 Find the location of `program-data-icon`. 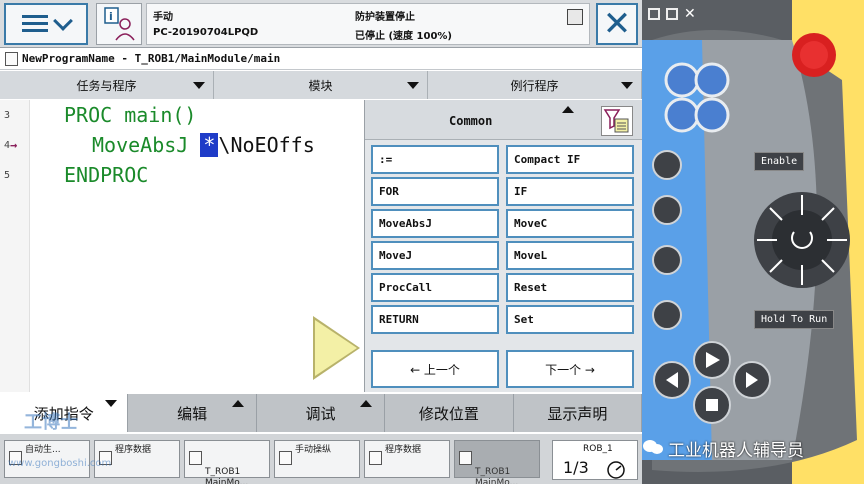

program-data-icon is located at coordinates (375, 458).